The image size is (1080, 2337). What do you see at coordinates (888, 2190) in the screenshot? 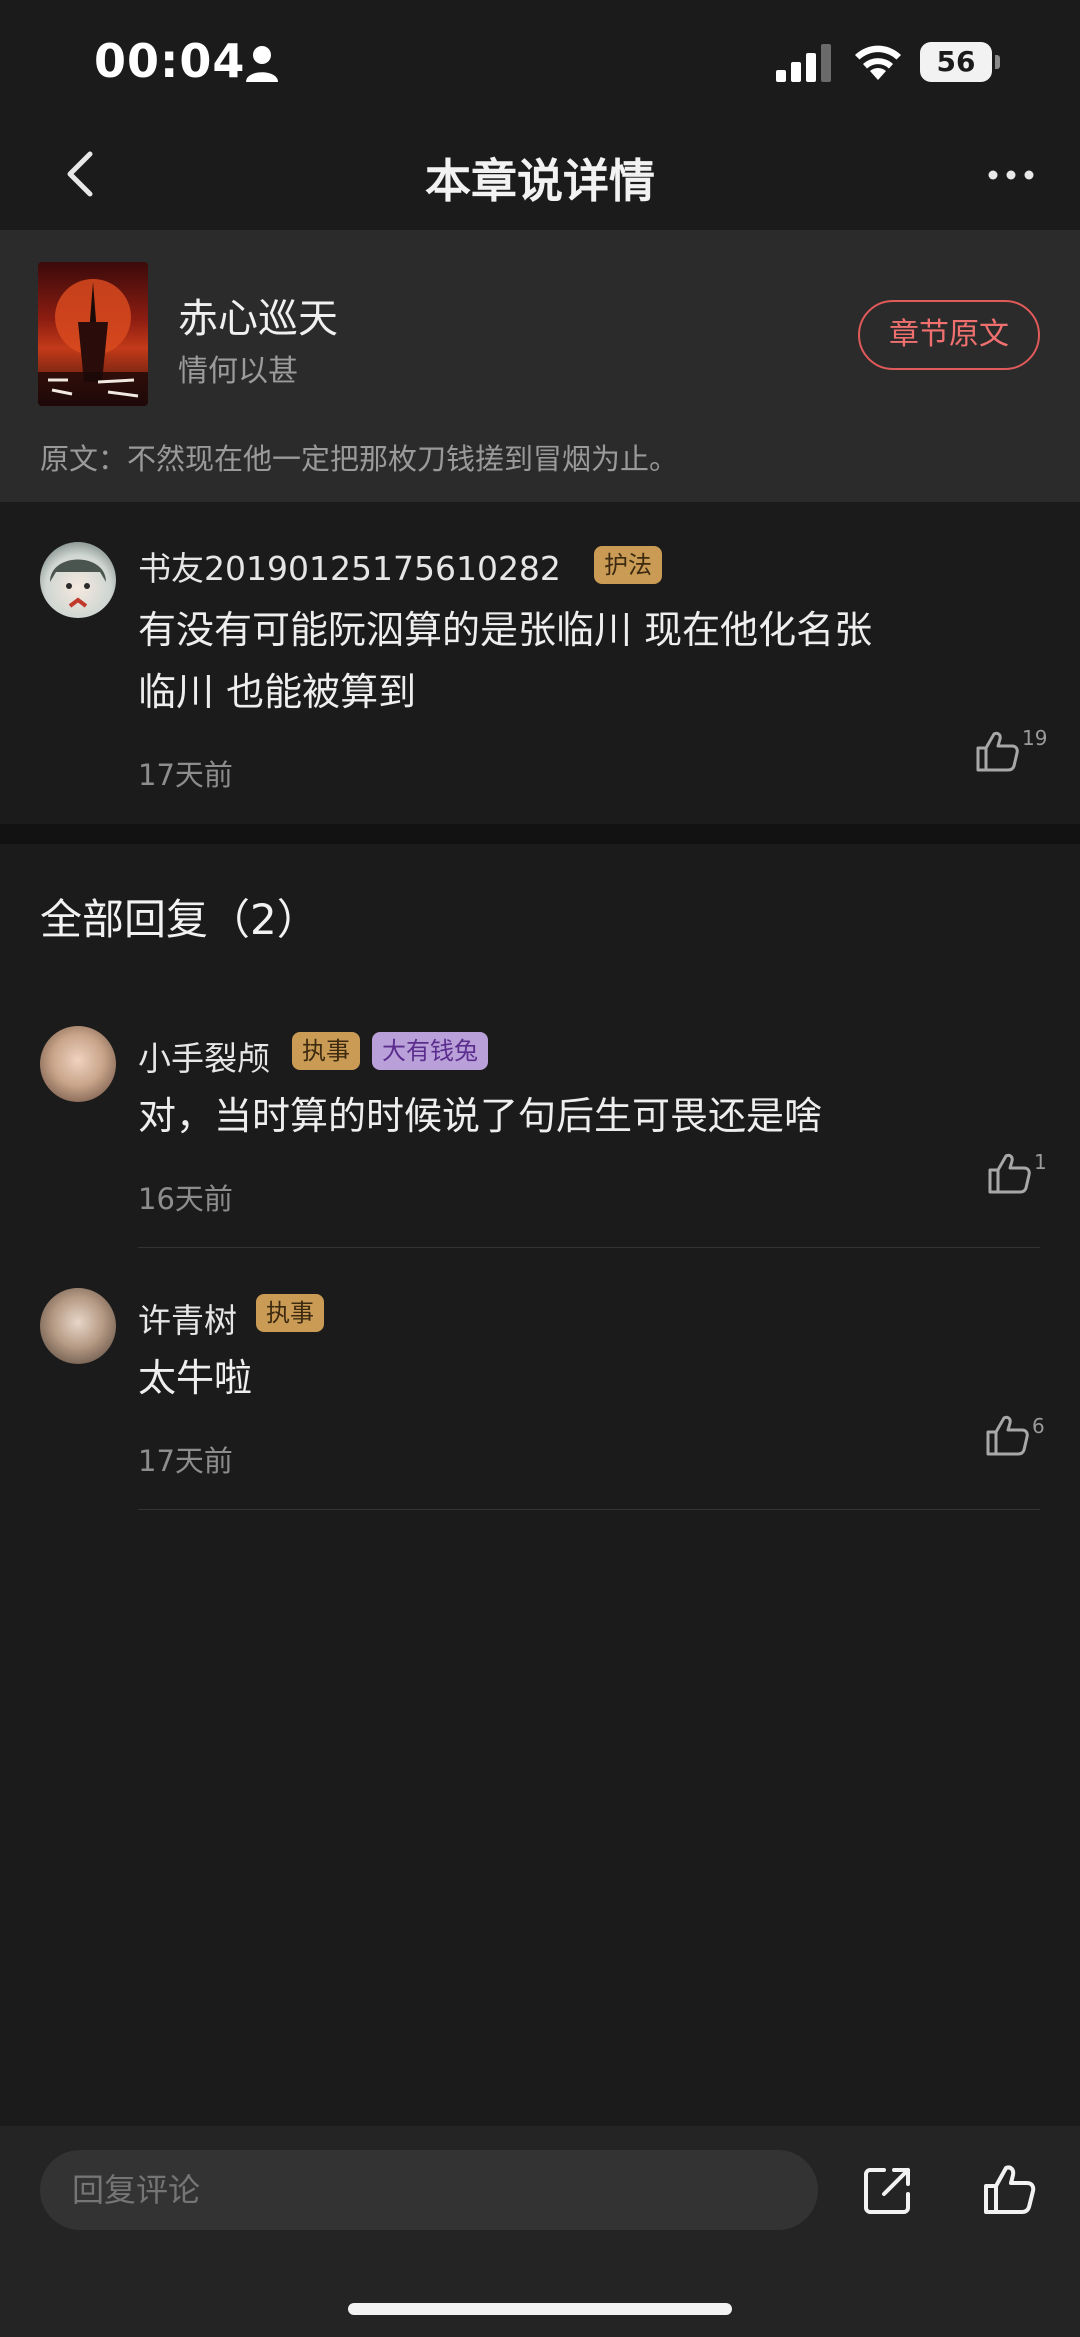
I see `share-icon` at bounding box center [888, 2190].